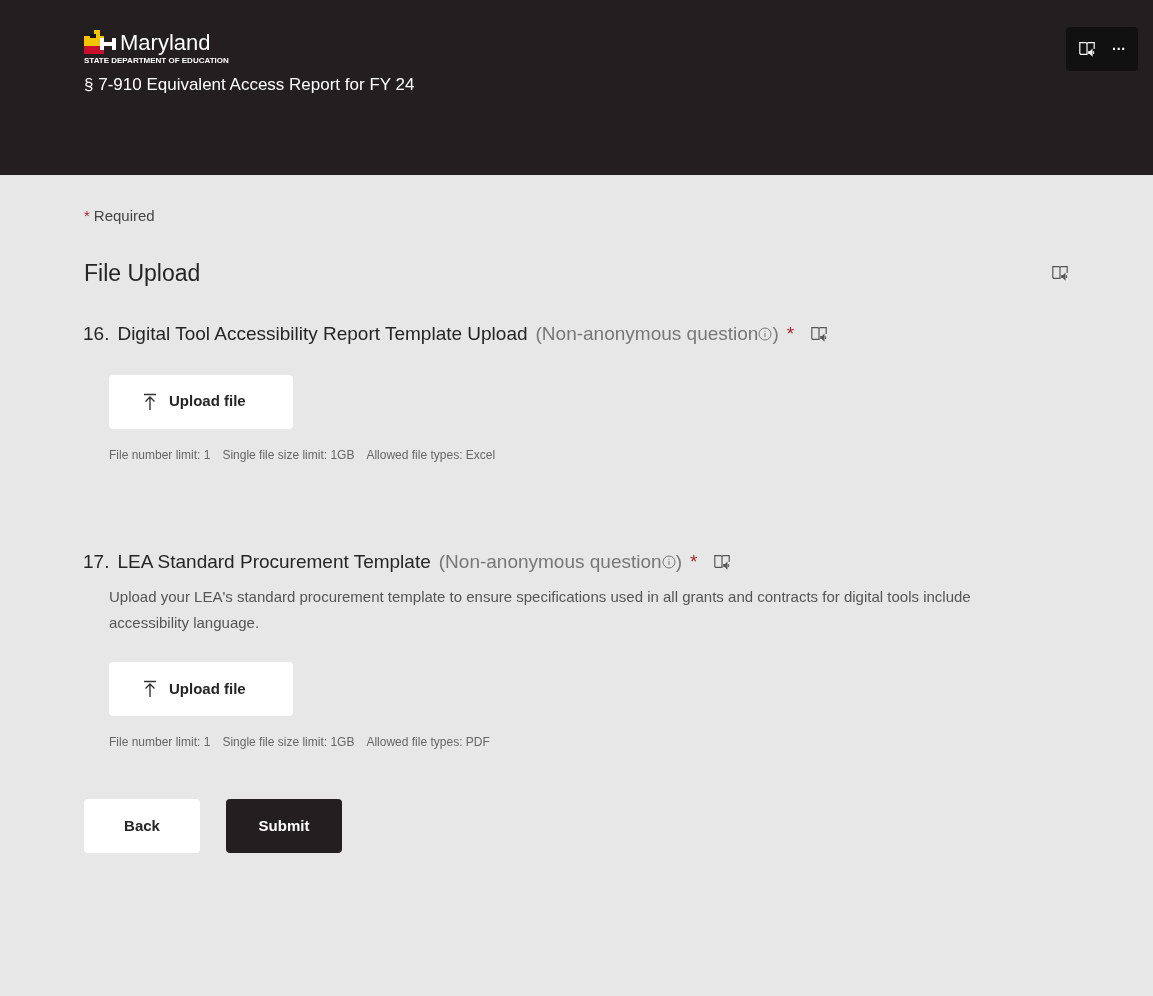  I want to click on question-number: 17., so click(96, 561).